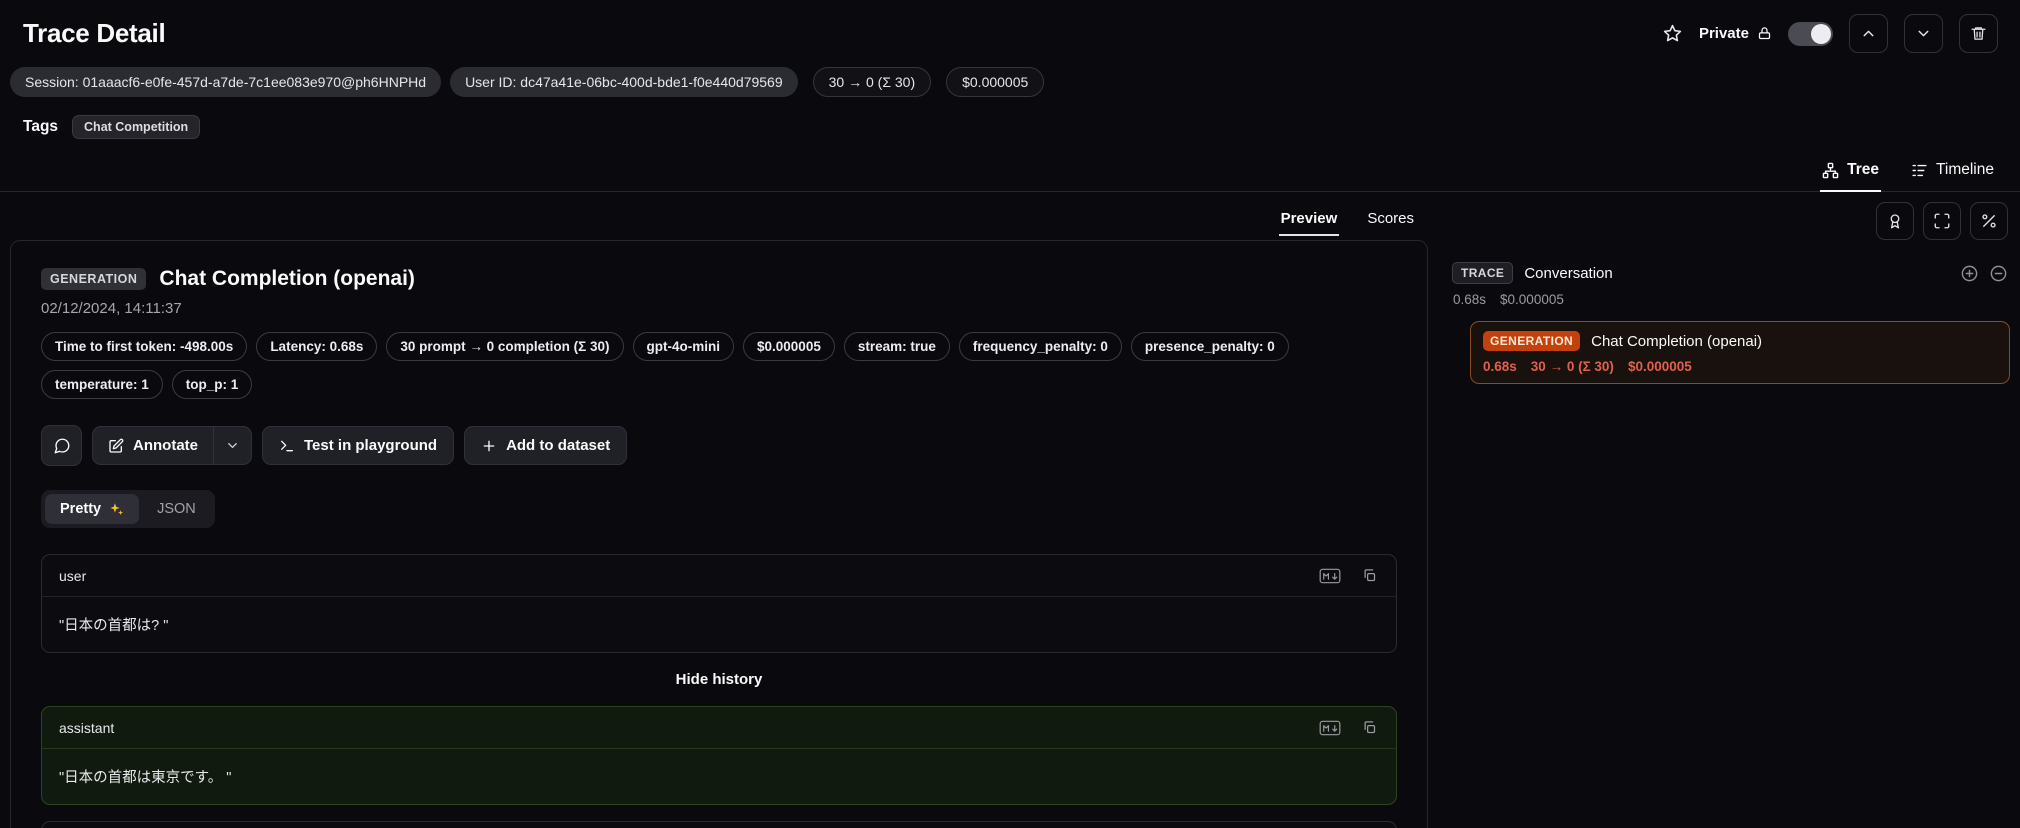  I want to click on bookmark-button, so click(1672, 33).